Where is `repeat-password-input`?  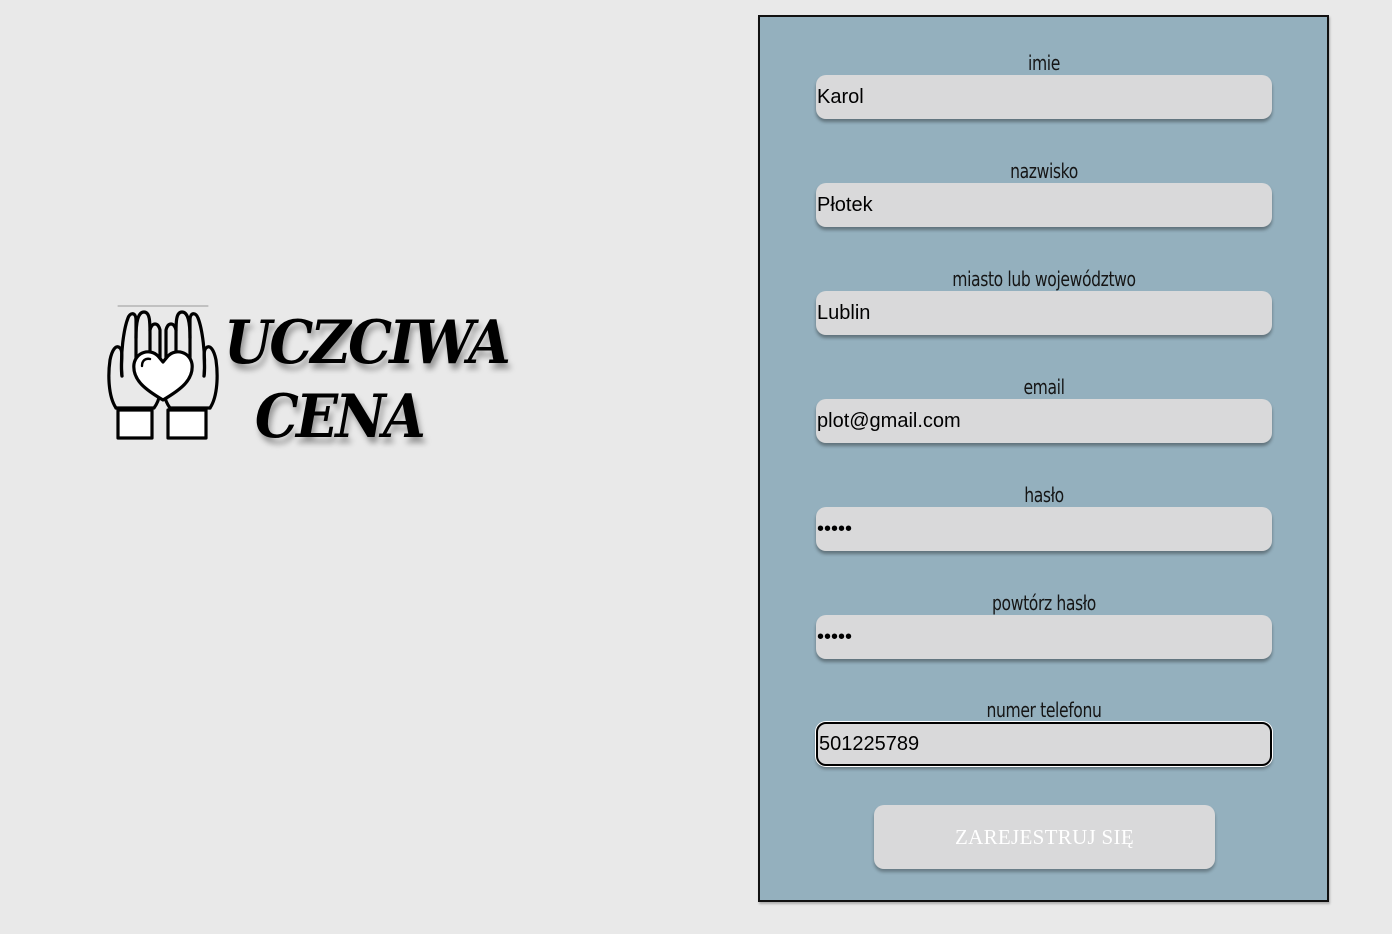
repeat-password-input is located at coordinates (1044, 637).